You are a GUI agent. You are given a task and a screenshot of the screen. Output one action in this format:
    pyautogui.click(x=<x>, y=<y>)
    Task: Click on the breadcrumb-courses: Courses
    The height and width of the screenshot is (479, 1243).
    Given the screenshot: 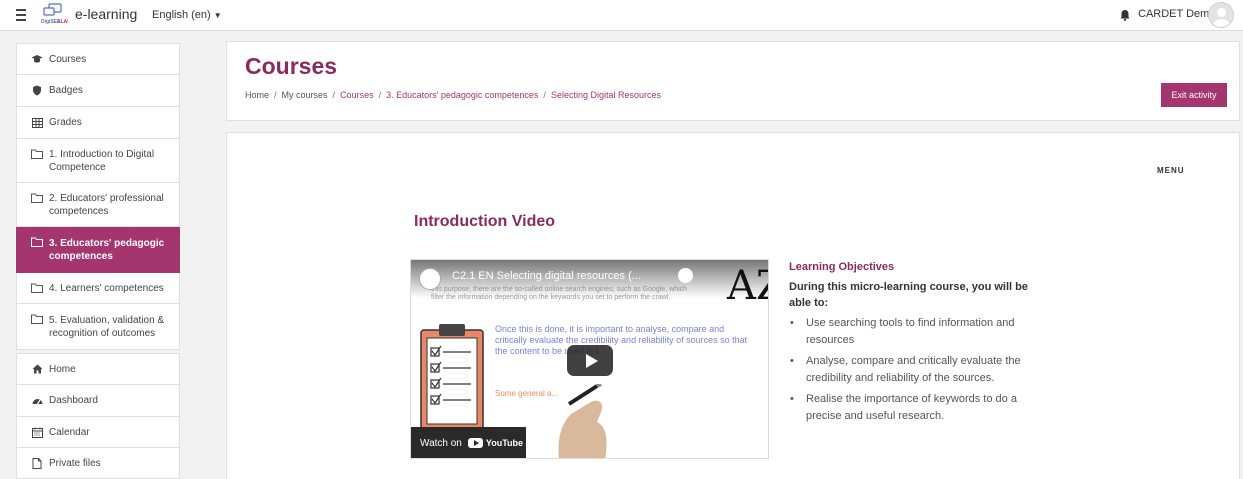 What is the action you would take?
    pyautogui.click(x=357, y=95)
    